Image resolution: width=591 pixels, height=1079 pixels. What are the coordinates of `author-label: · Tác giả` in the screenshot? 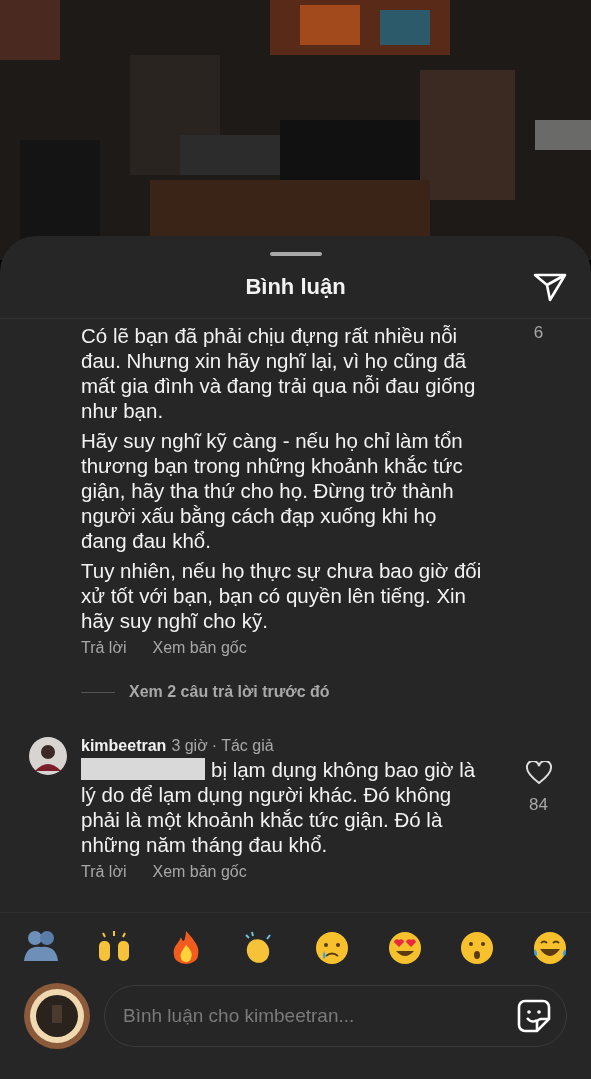 It's located at (242, 745).